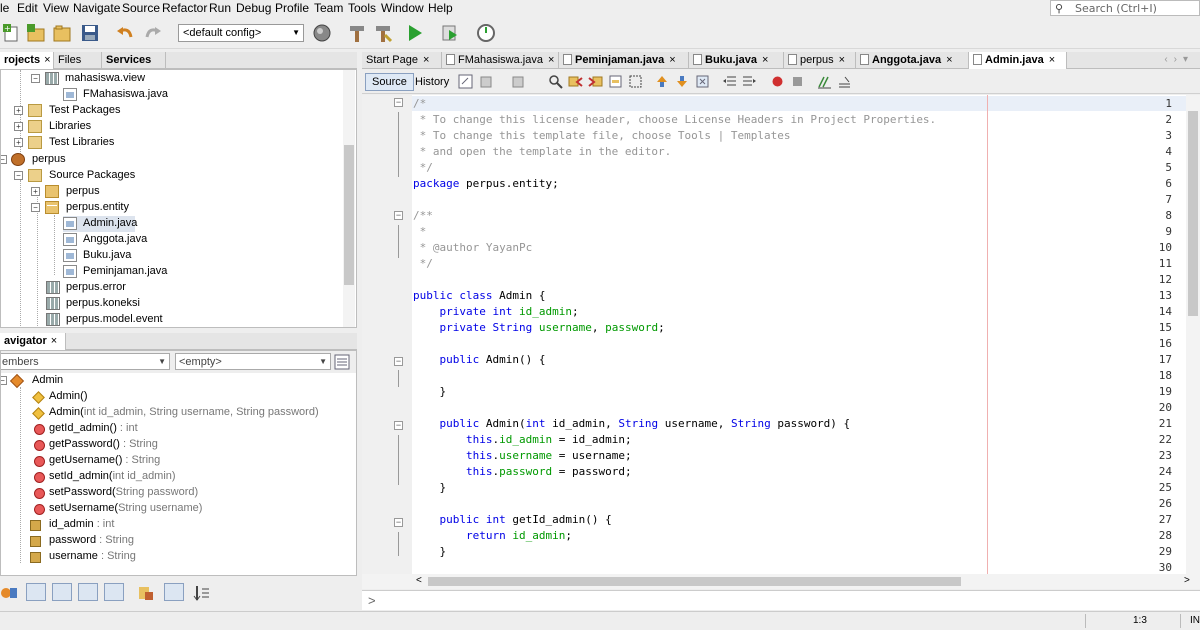 This screenshot has width=1200, height=630. What do you see at coordinates (362, 8) in the screenshot?
I see `menu-tools: Tools` at bounding box center [362, 8].